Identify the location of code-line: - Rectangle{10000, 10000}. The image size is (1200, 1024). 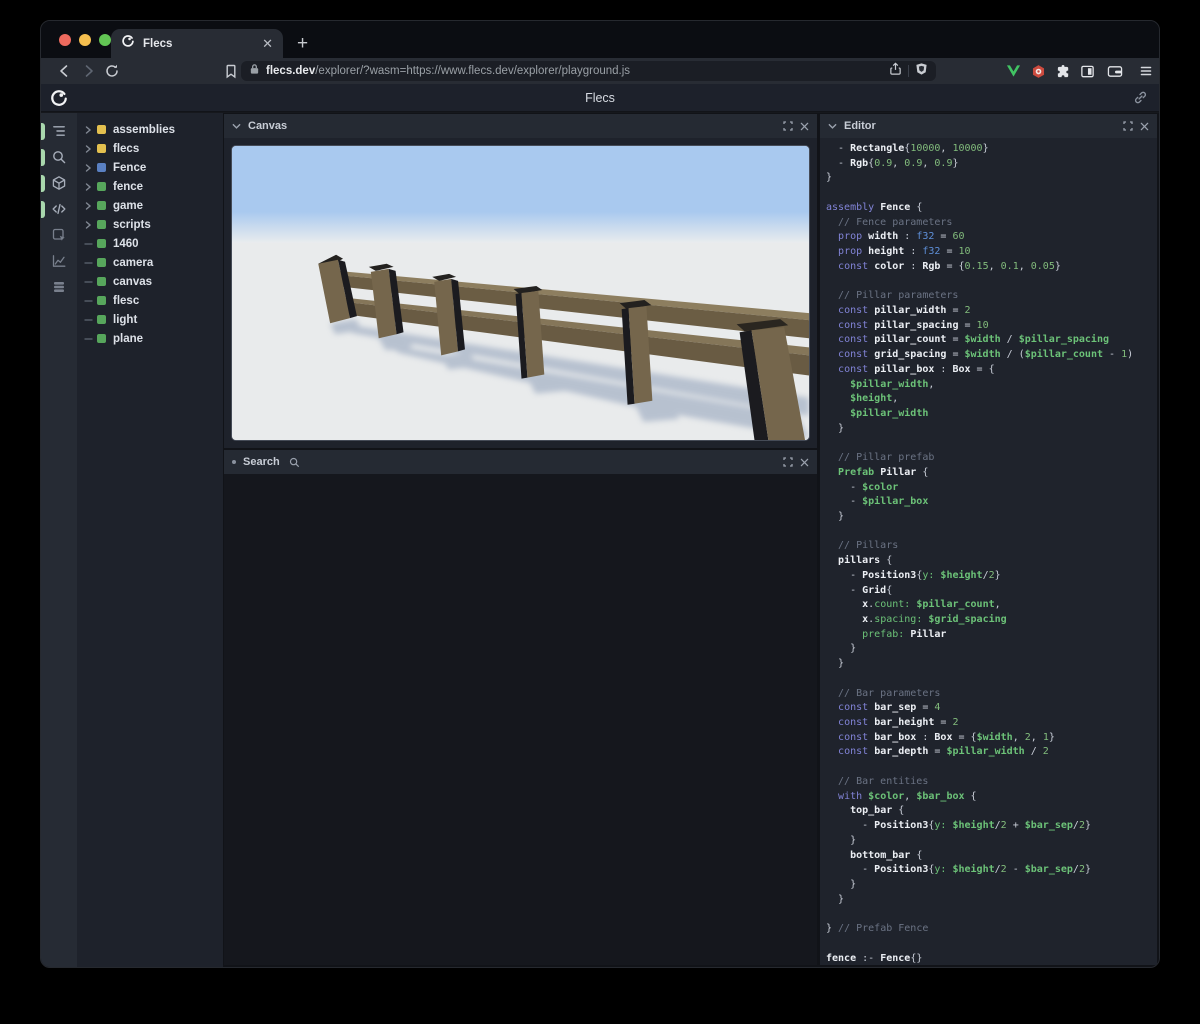
(907, 148).